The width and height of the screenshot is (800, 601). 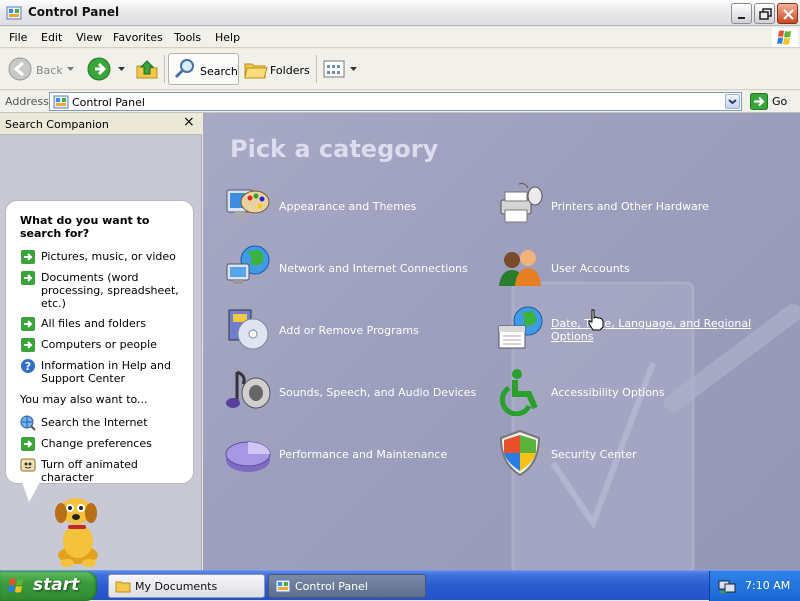 I want to click on taskbar-control-panel: Control Panel, so click(x=347, y=586).